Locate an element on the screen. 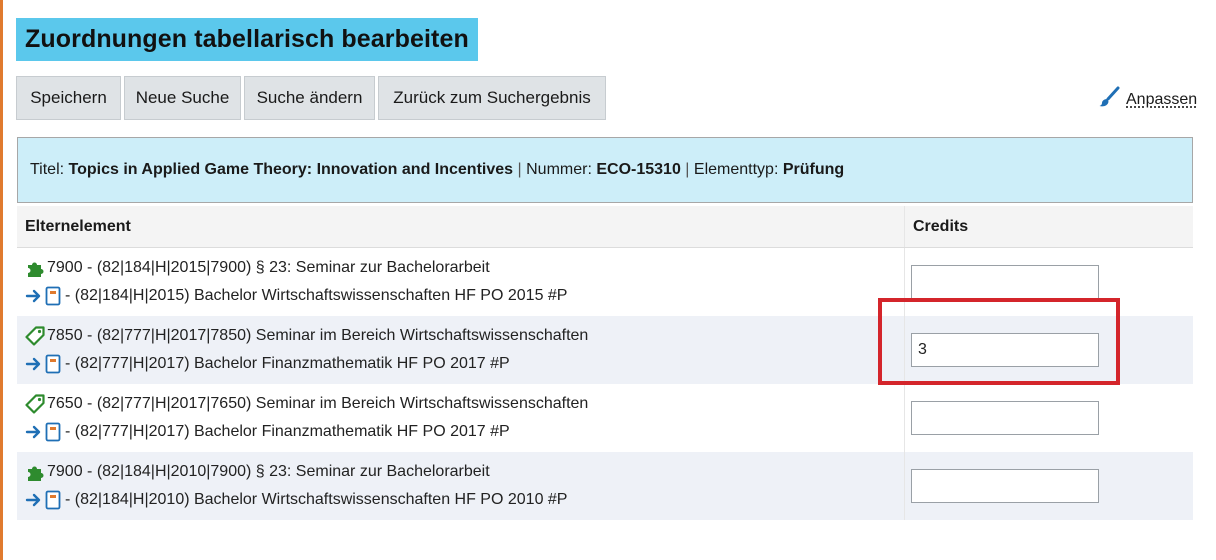  column-header-parent: Elternelement is located at coordinates (461, 226).